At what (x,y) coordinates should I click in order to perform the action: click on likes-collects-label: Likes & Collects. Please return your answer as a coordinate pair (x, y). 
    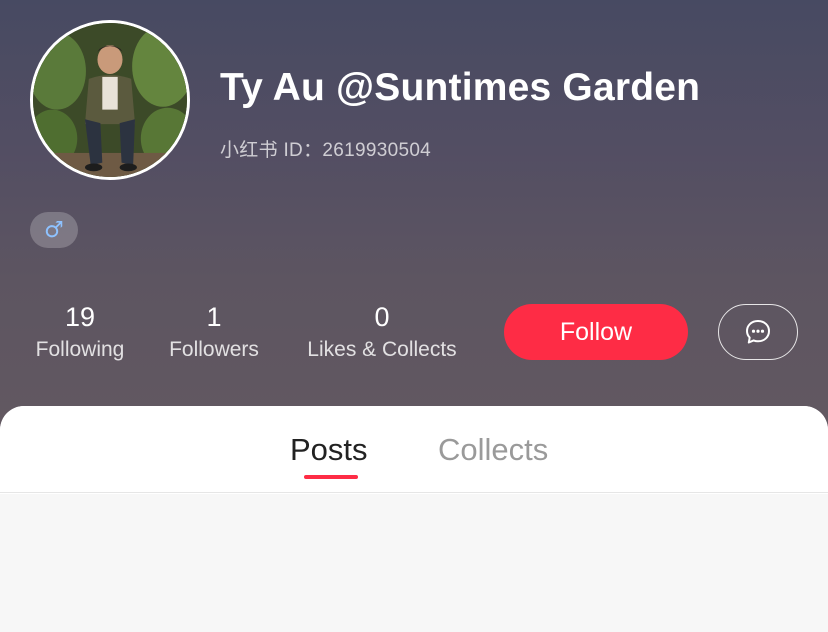
    Looking at the image, I should click on (382, 349).